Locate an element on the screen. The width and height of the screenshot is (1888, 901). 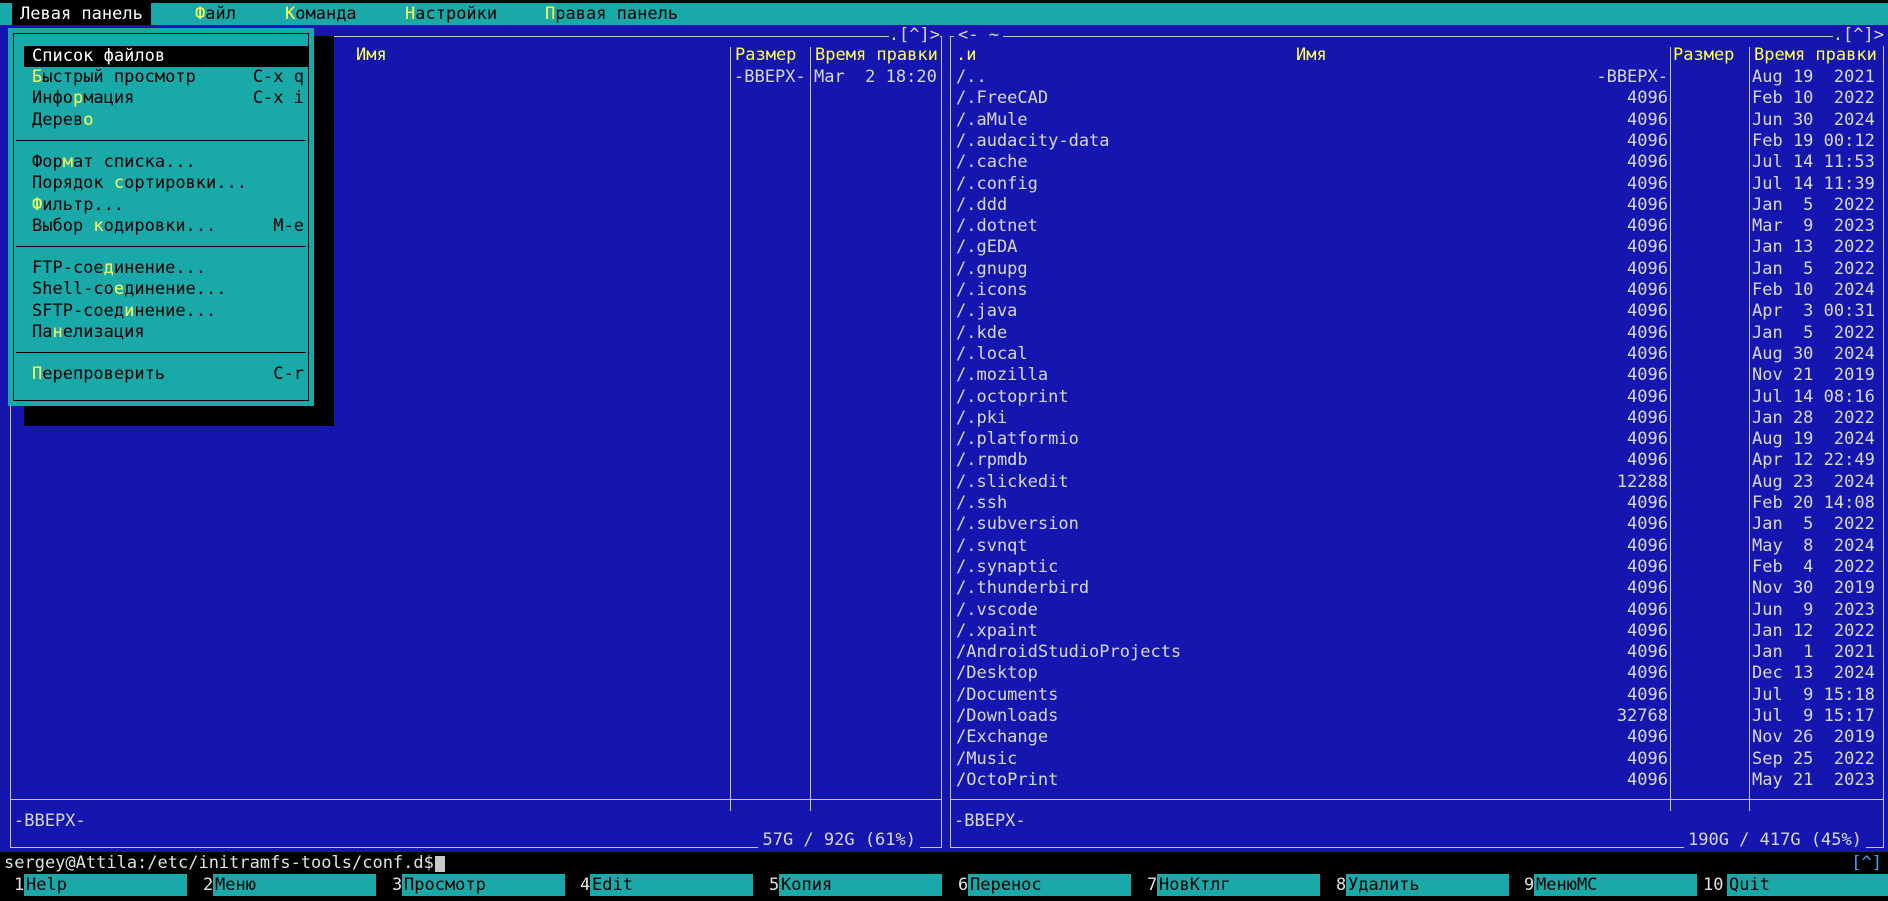
file-row: /.pki 4096 Jan 28 2022 is located at coordinates (1417, 418).